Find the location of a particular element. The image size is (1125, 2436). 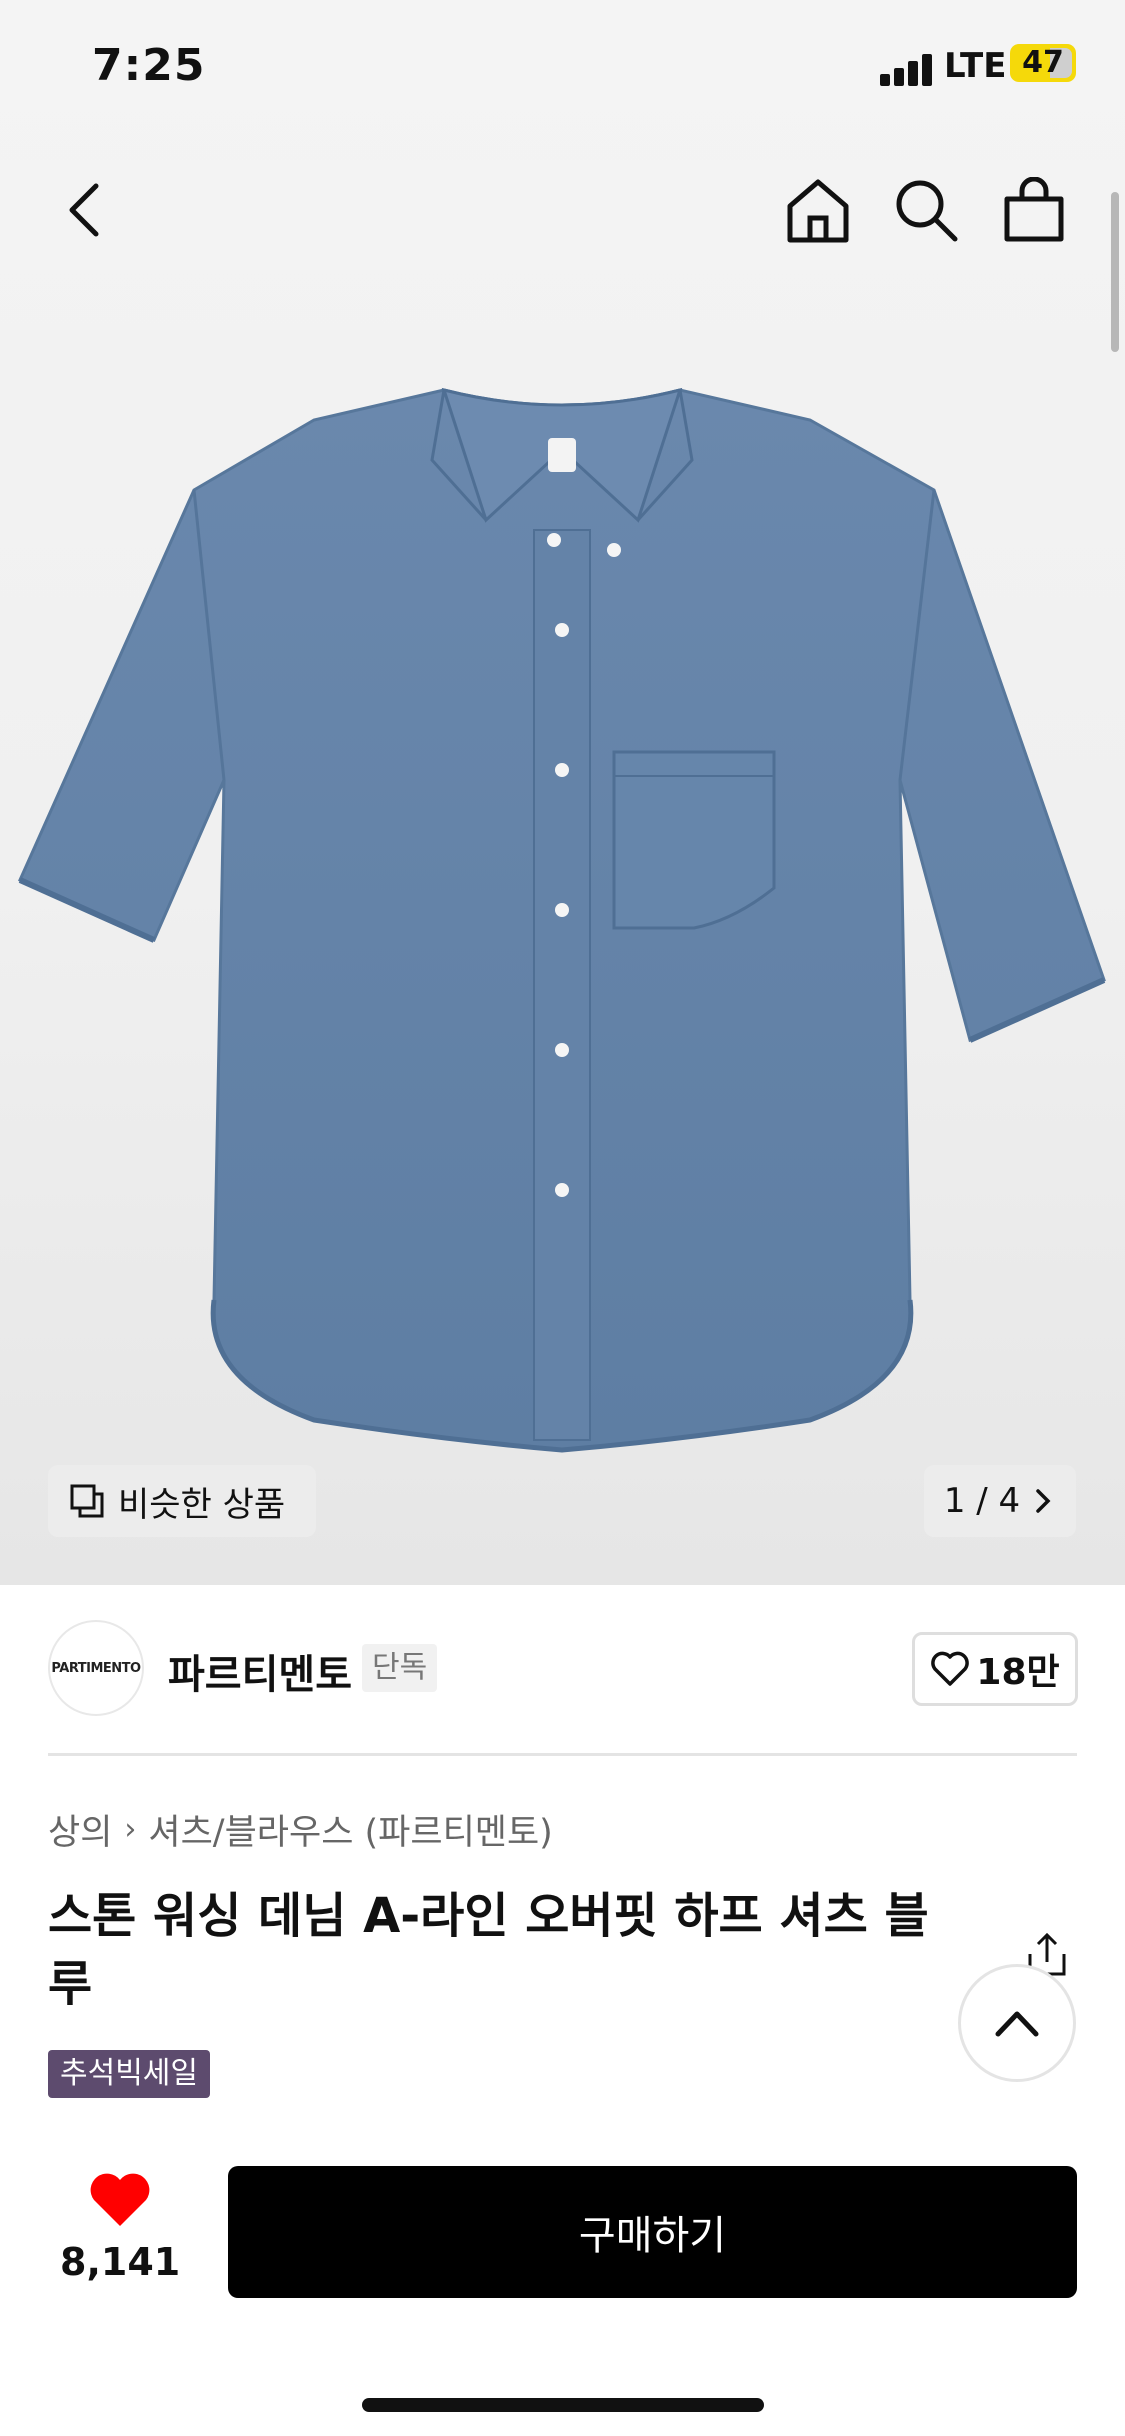

search-icon is located at coordinates (927, 211).